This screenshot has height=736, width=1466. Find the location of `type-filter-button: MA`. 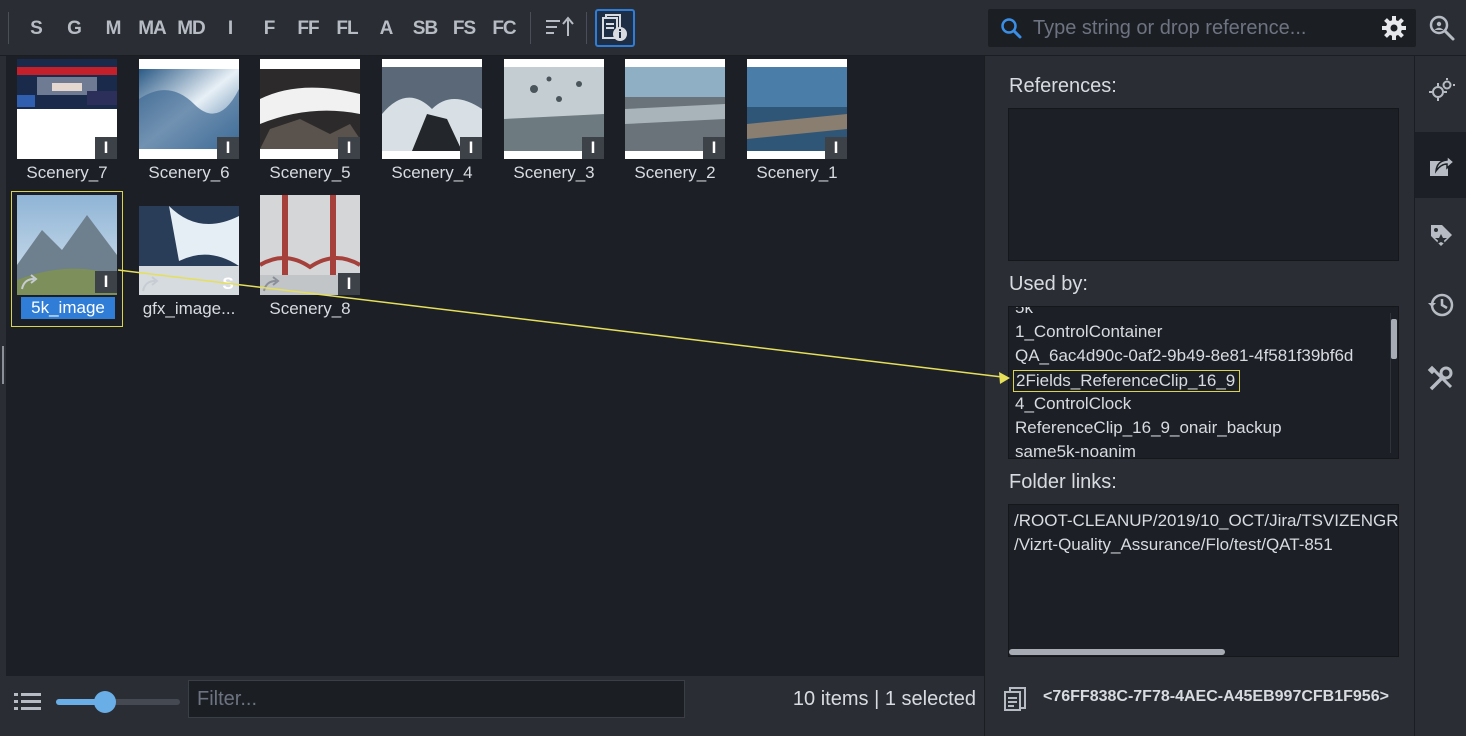

type-filter-button: MA is located at coordinates (152, 29).